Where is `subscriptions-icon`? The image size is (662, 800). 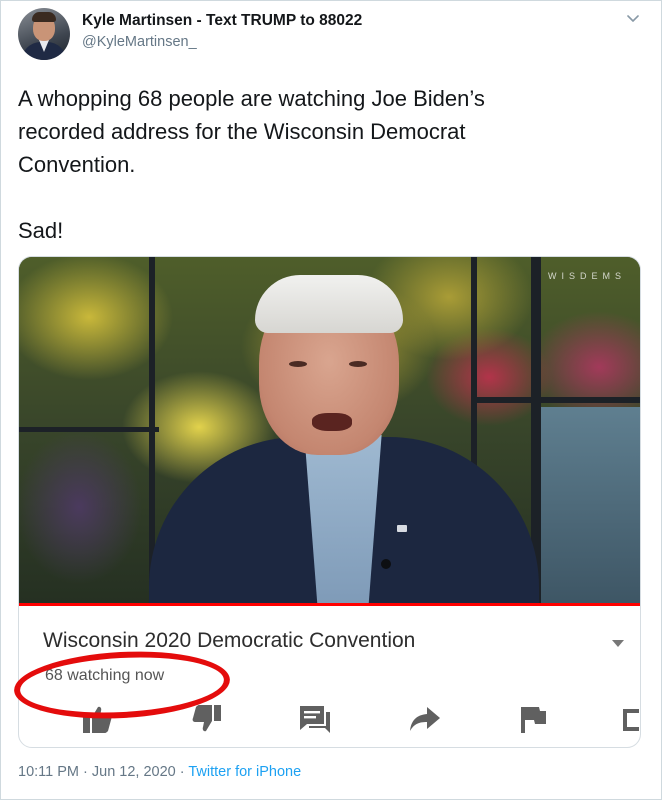
subscriptions-icon is located at coordinates (630, 719).